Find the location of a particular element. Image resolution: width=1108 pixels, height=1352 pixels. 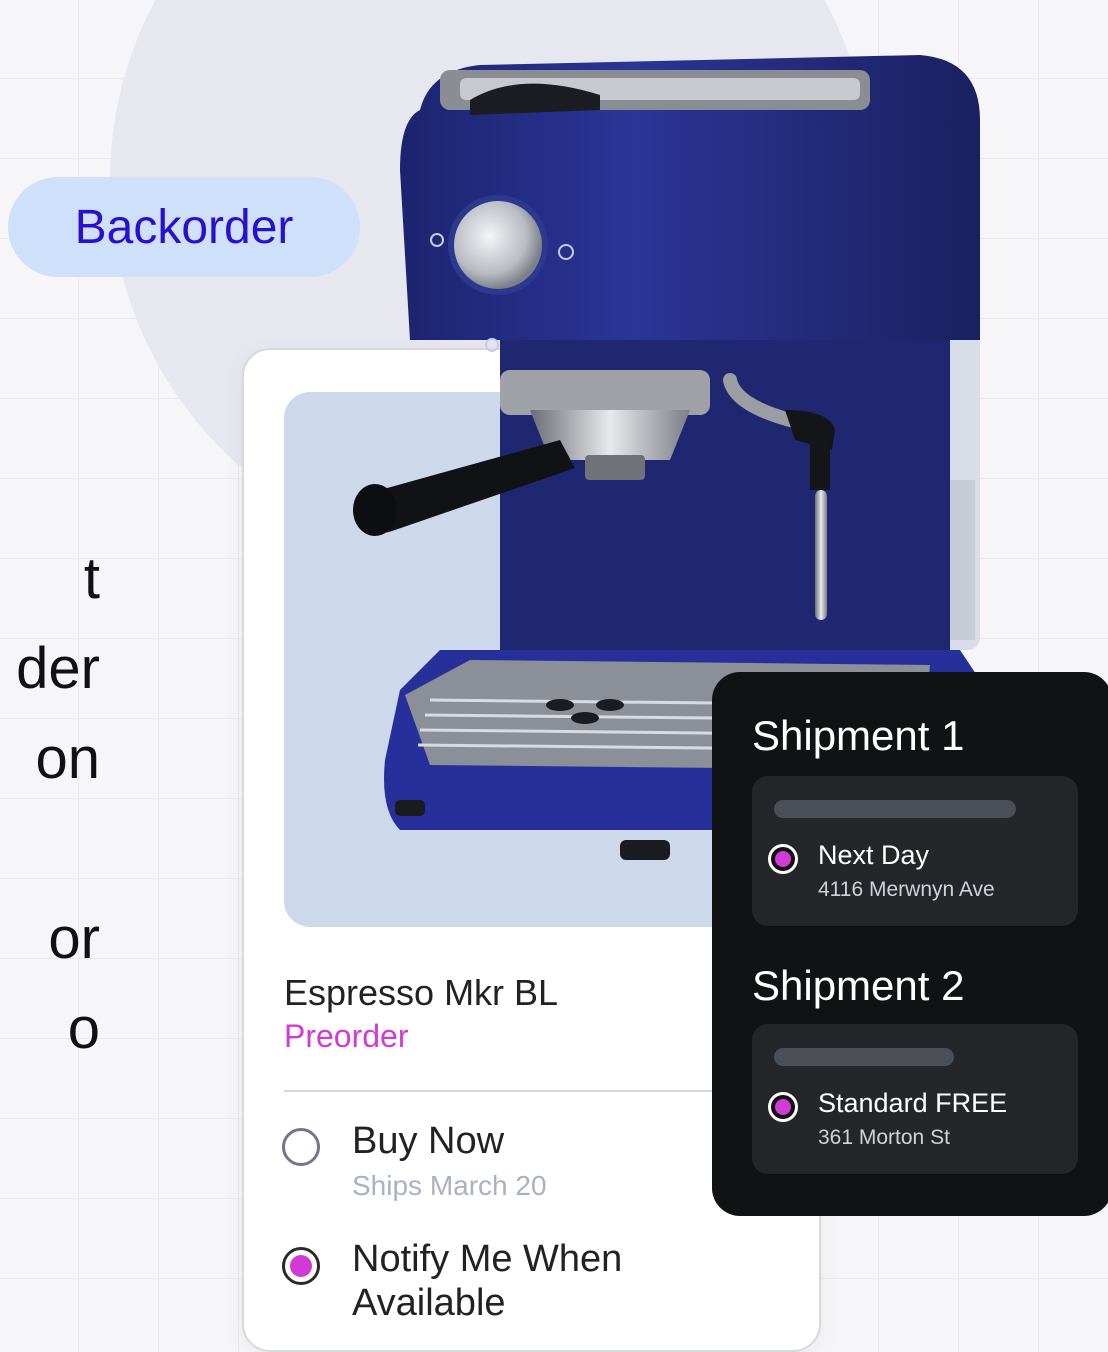

option-label: Notify Me When Available is located at coordinates (487, 1281).